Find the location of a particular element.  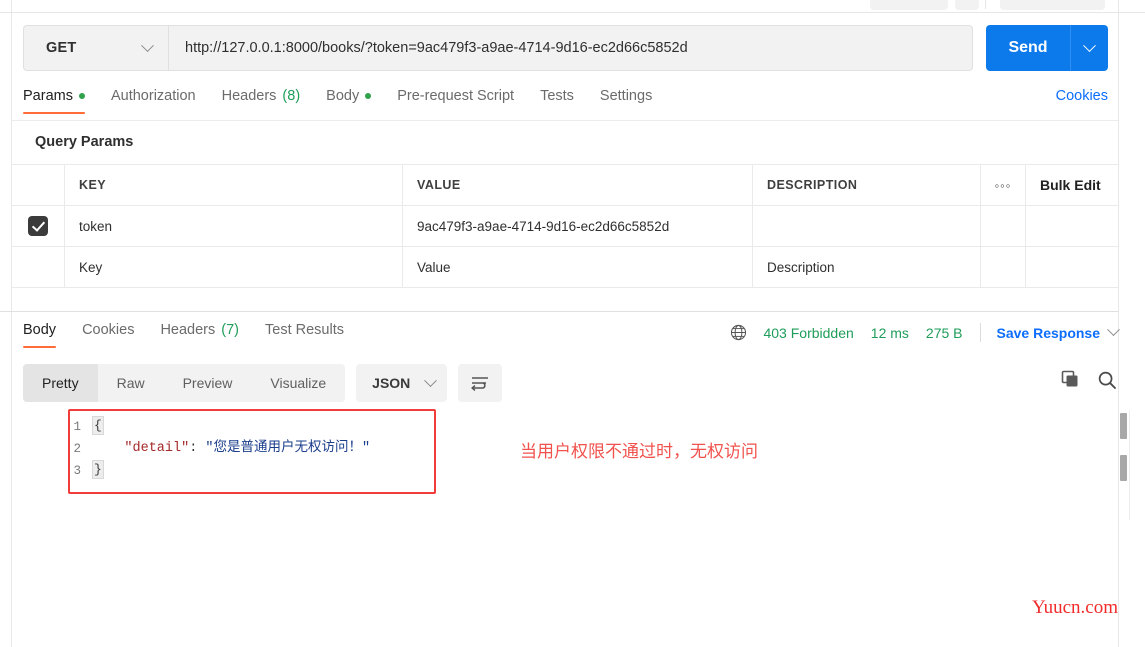

line-number: 2 is located at coordinates (77, 449).